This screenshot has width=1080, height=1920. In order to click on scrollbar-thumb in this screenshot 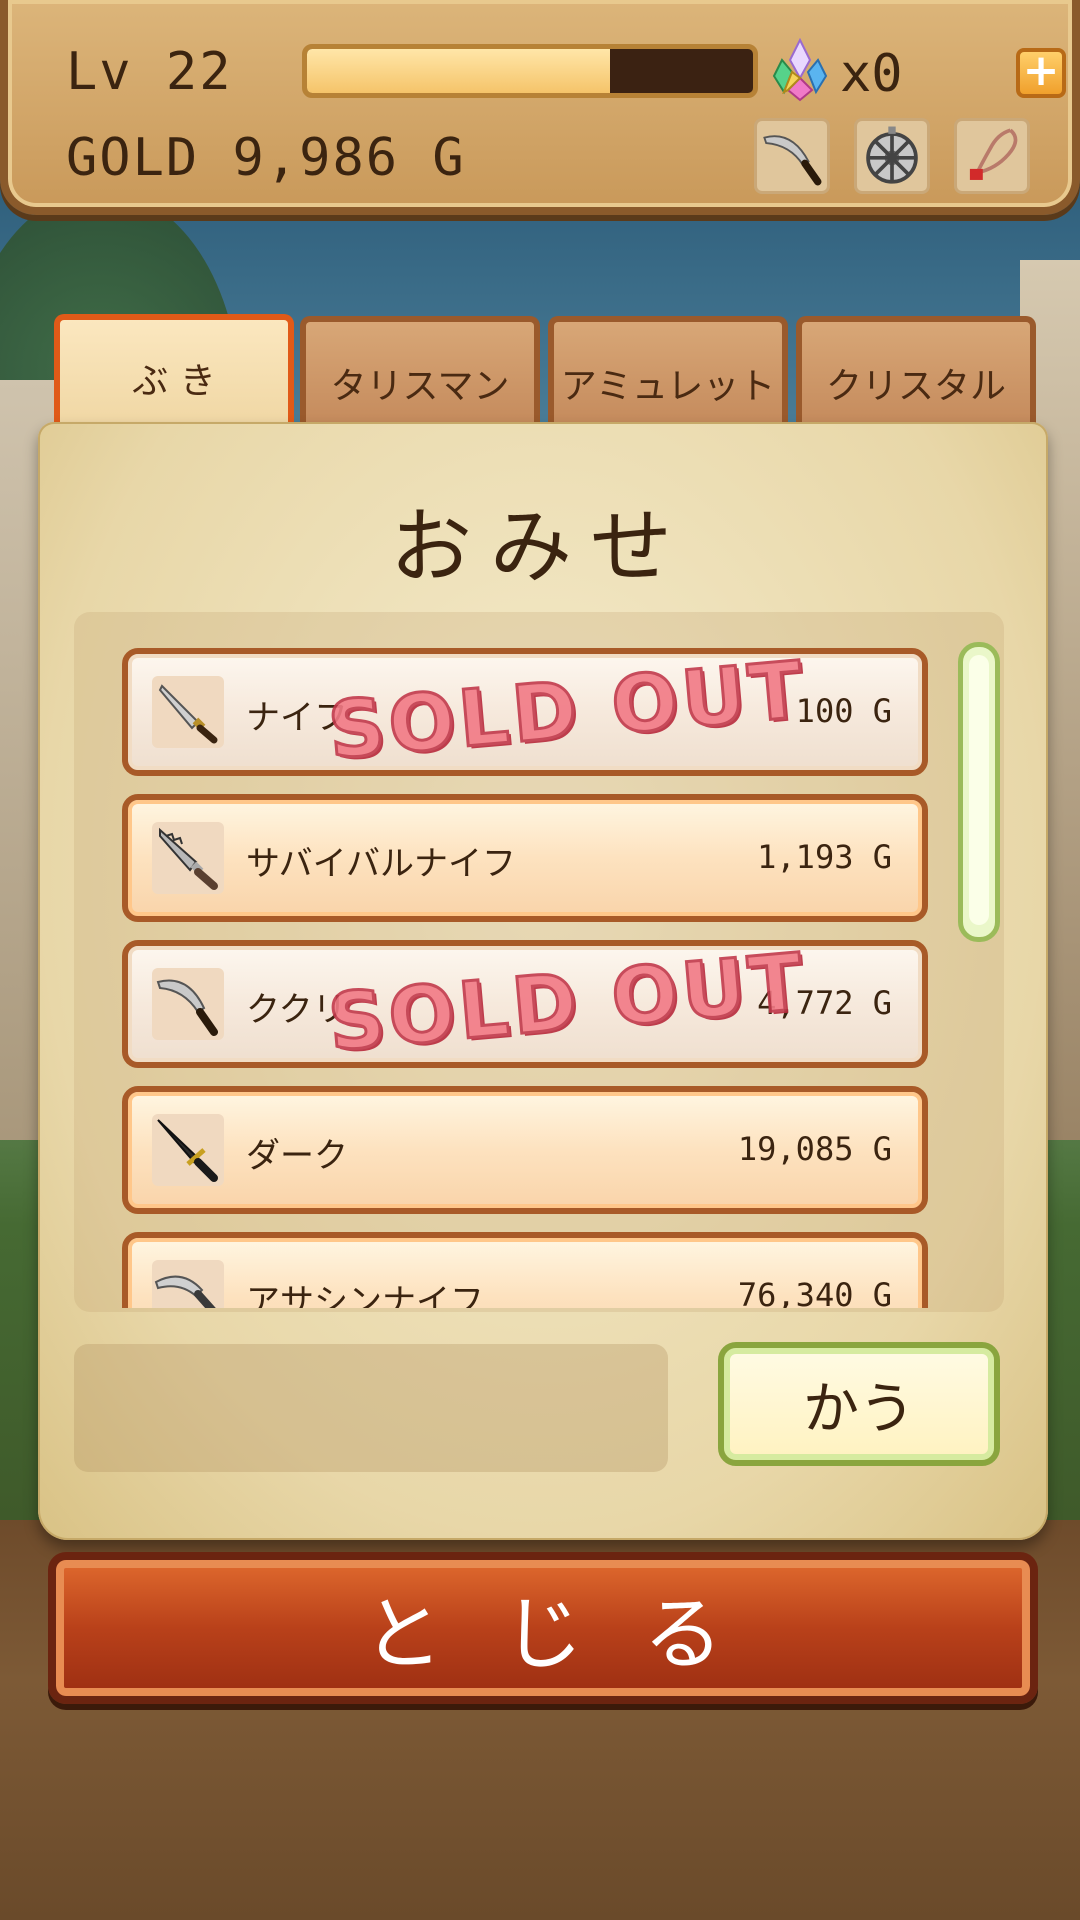, I will do `click(979, 790)`.